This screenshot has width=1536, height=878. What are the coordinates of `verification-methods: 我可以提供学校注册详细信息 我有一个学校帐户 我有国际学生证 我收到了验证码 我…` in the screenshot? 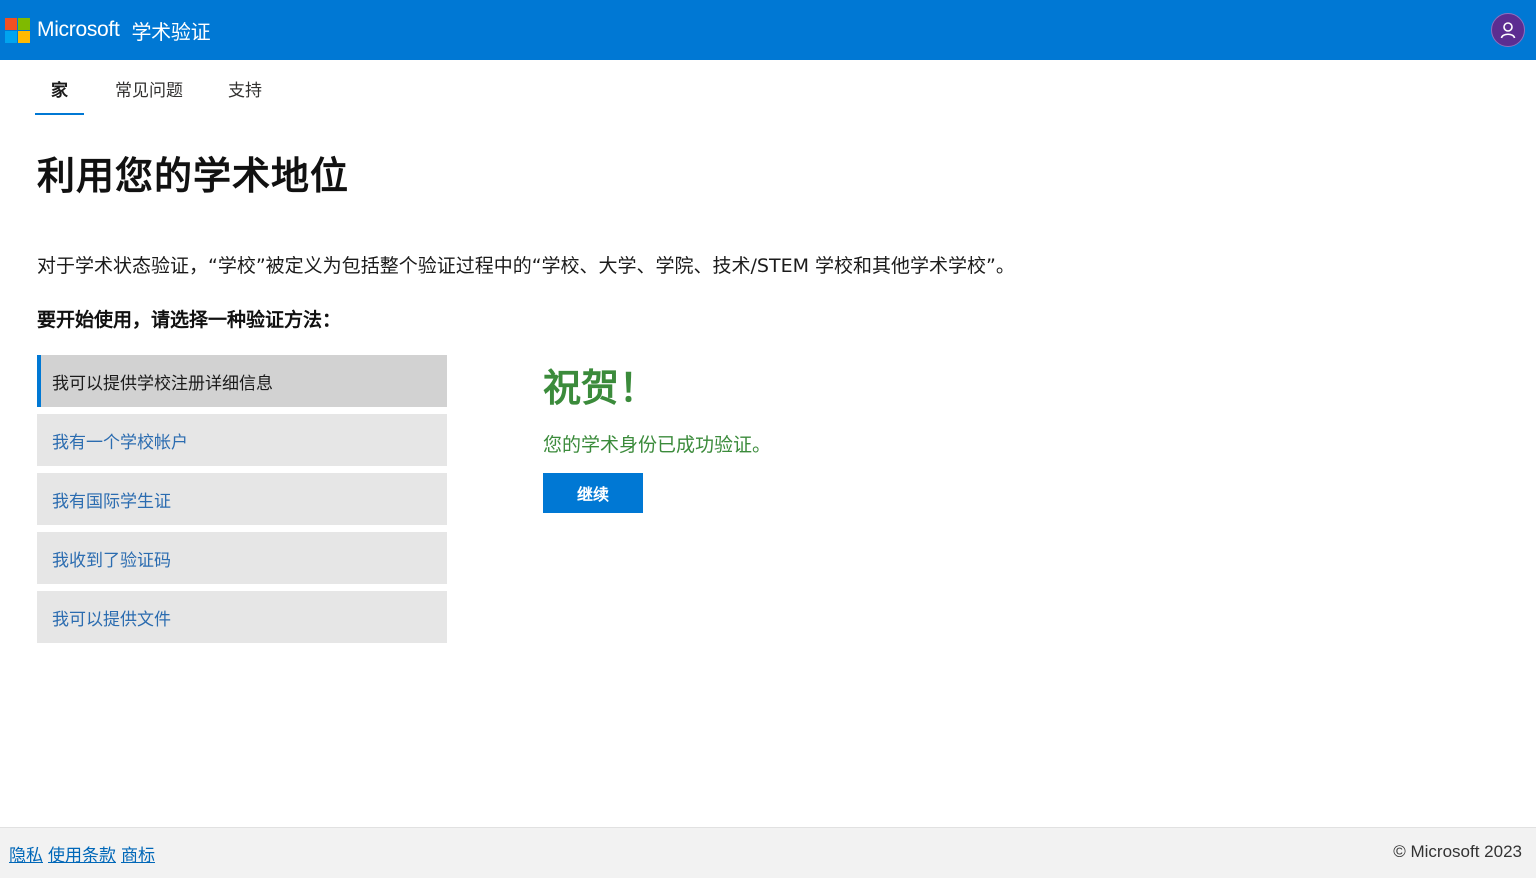 It's located at (242, 502).